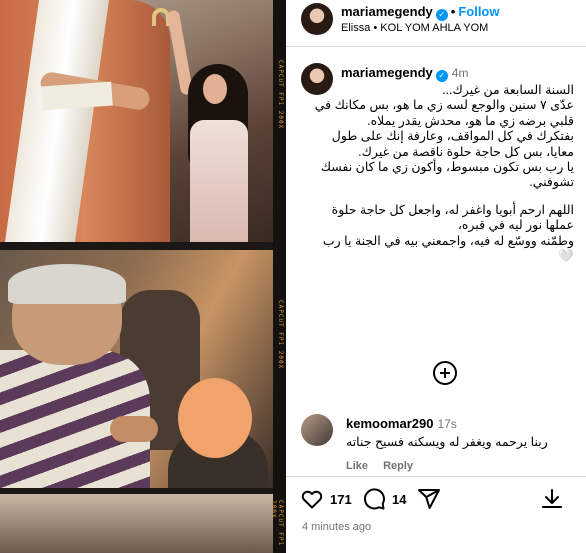  What do you see at coordinates (478, 11) in the screenshot?
I see `follow-button: Follow` at bounding box center [478, 11].